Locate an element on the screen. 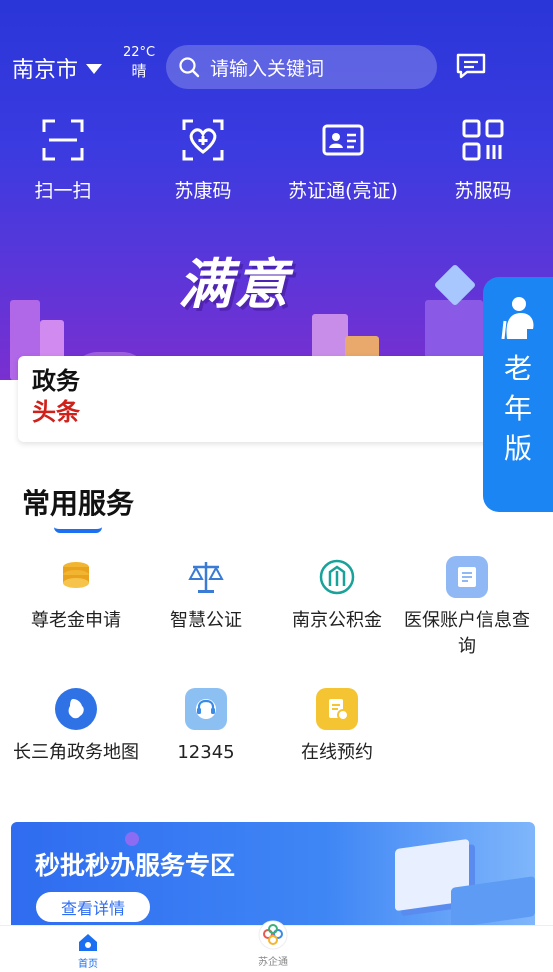  quick-action-scan: 扫一扫 is located at coordinates (63, 160).